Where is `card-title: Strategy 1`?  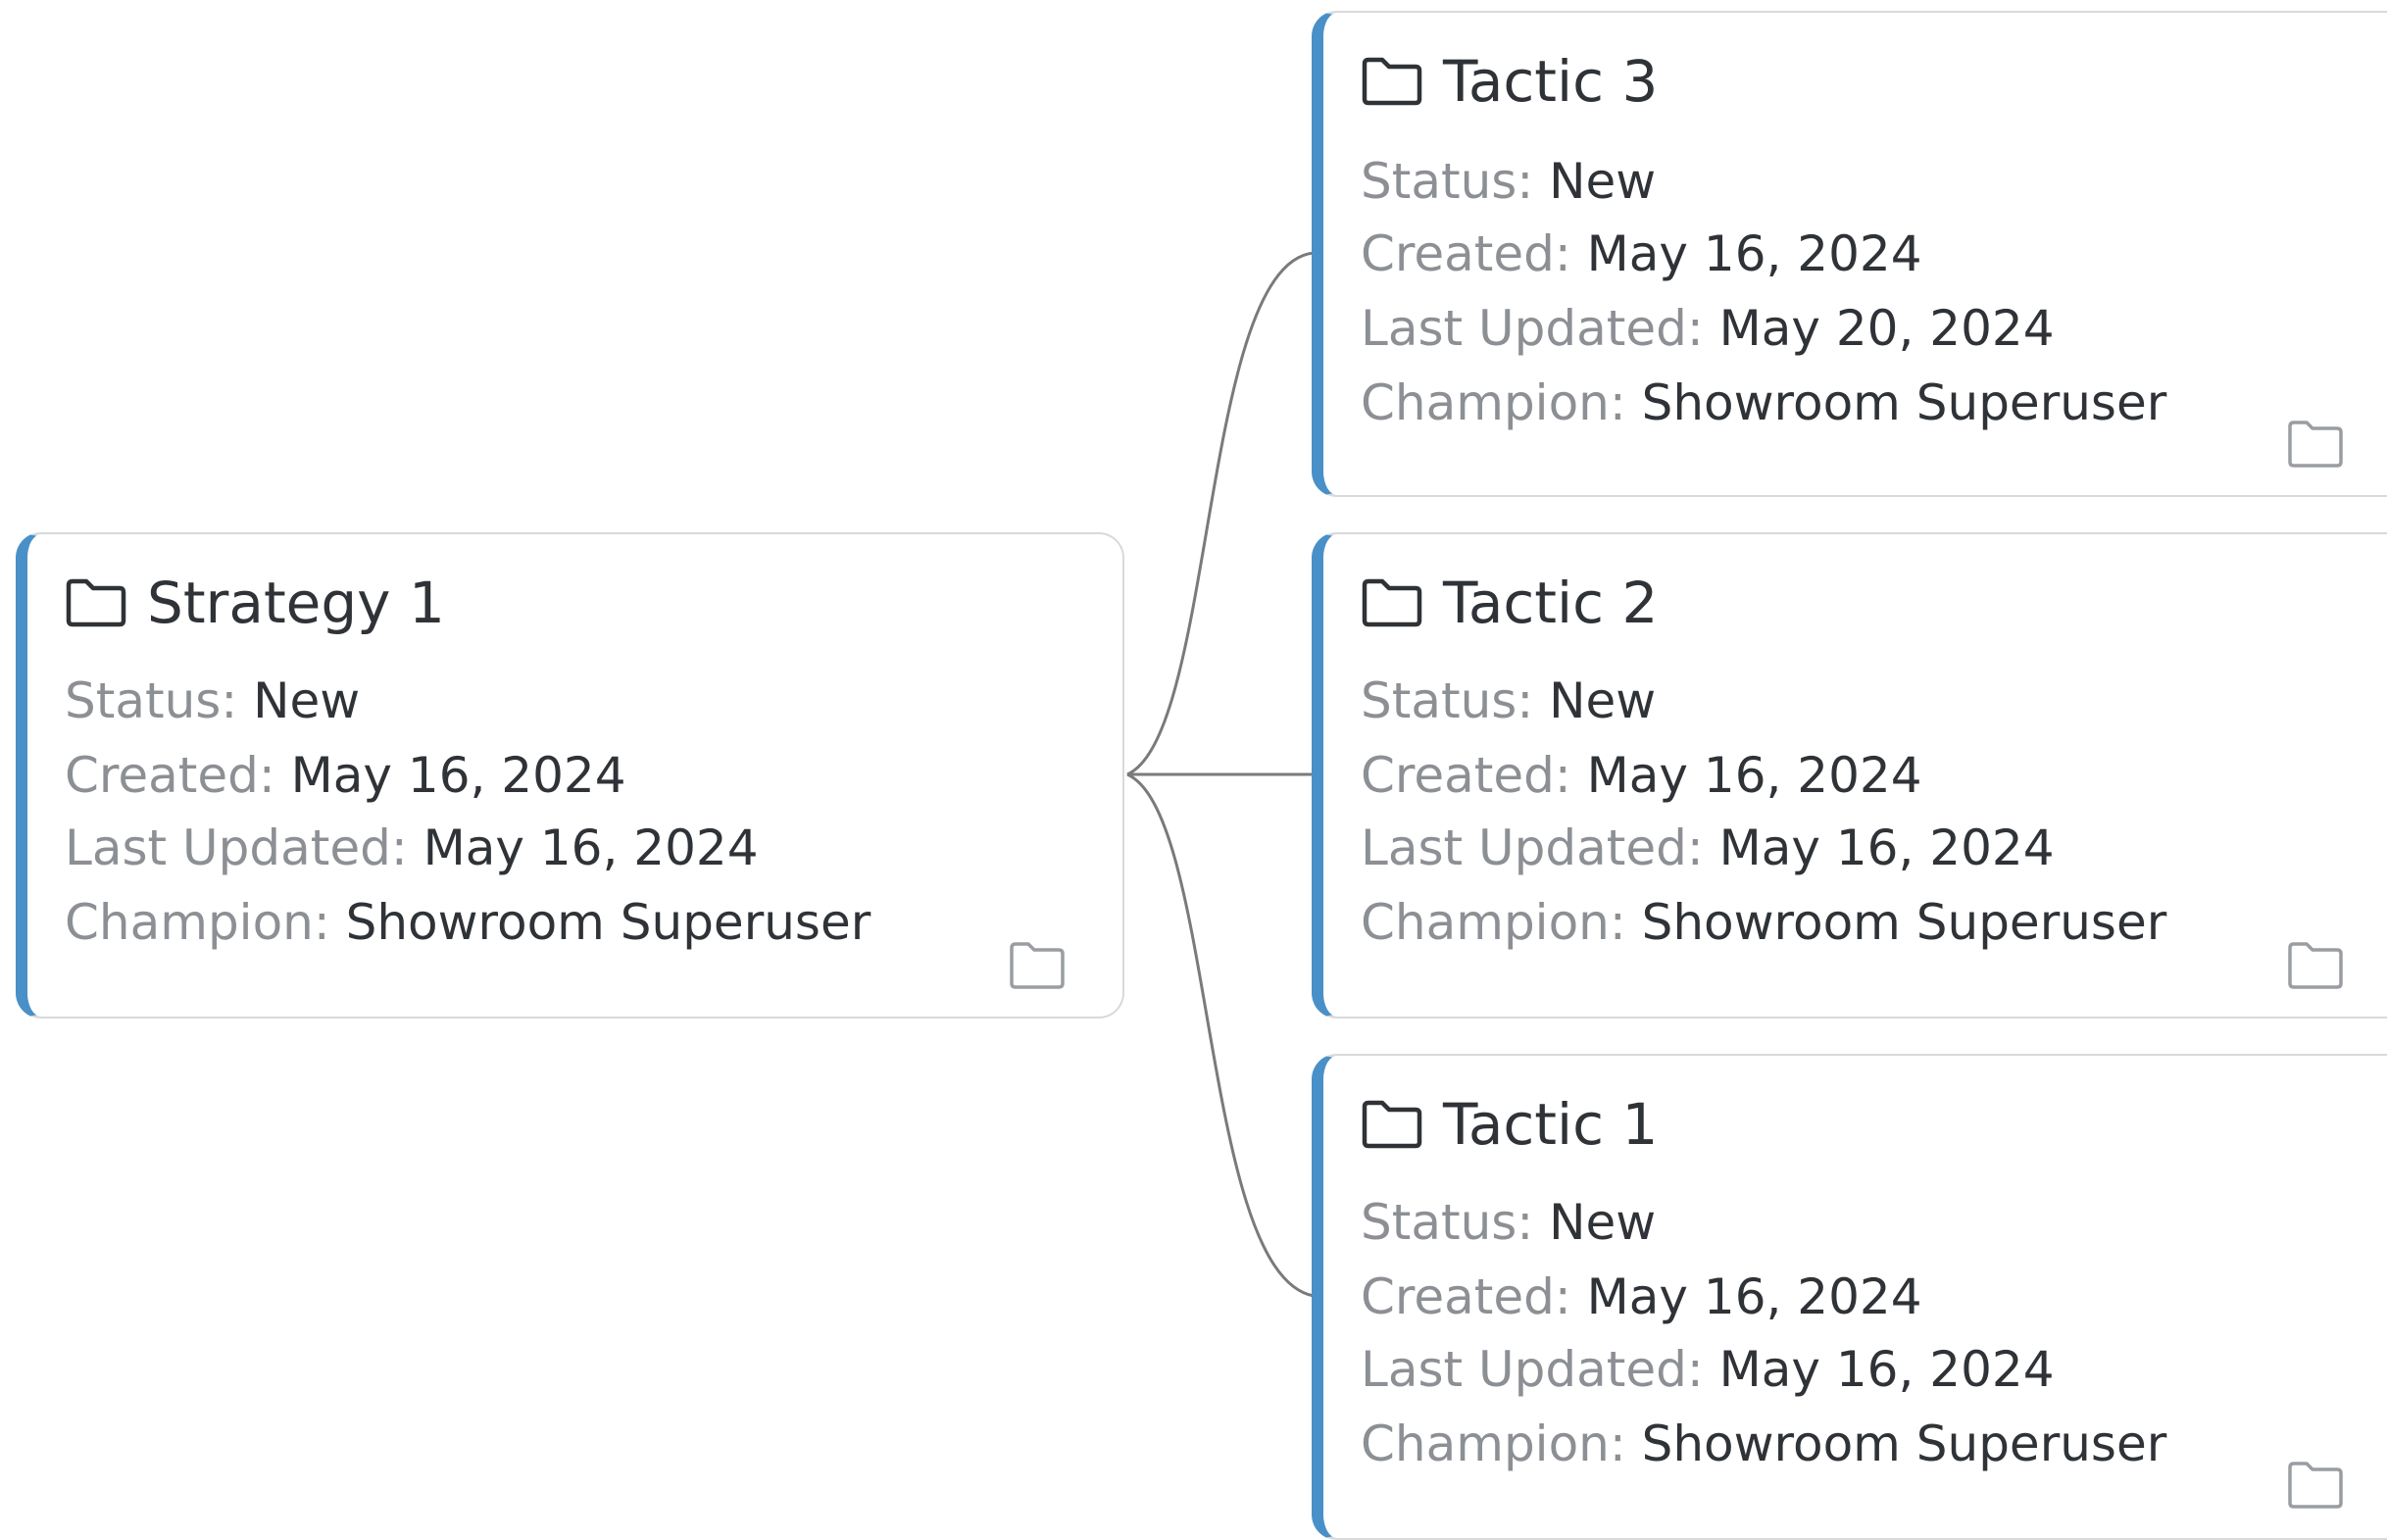 card-title: Strategy 1 is located at coordinates (255, 603).